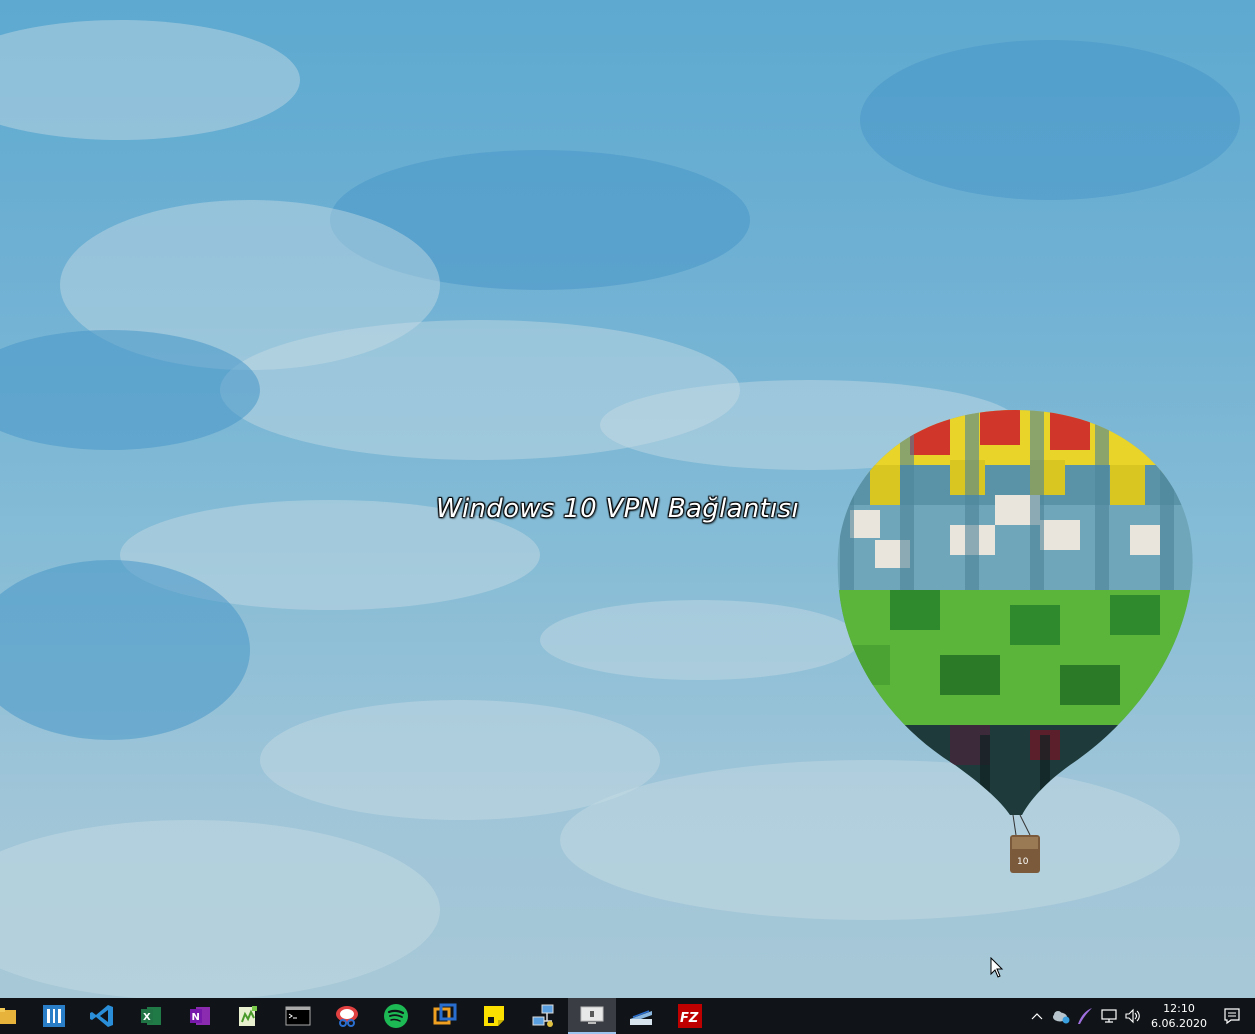 This screenshot has height=1034, width=1255. I want to click on excel-icon: X, so click(151, 1016).